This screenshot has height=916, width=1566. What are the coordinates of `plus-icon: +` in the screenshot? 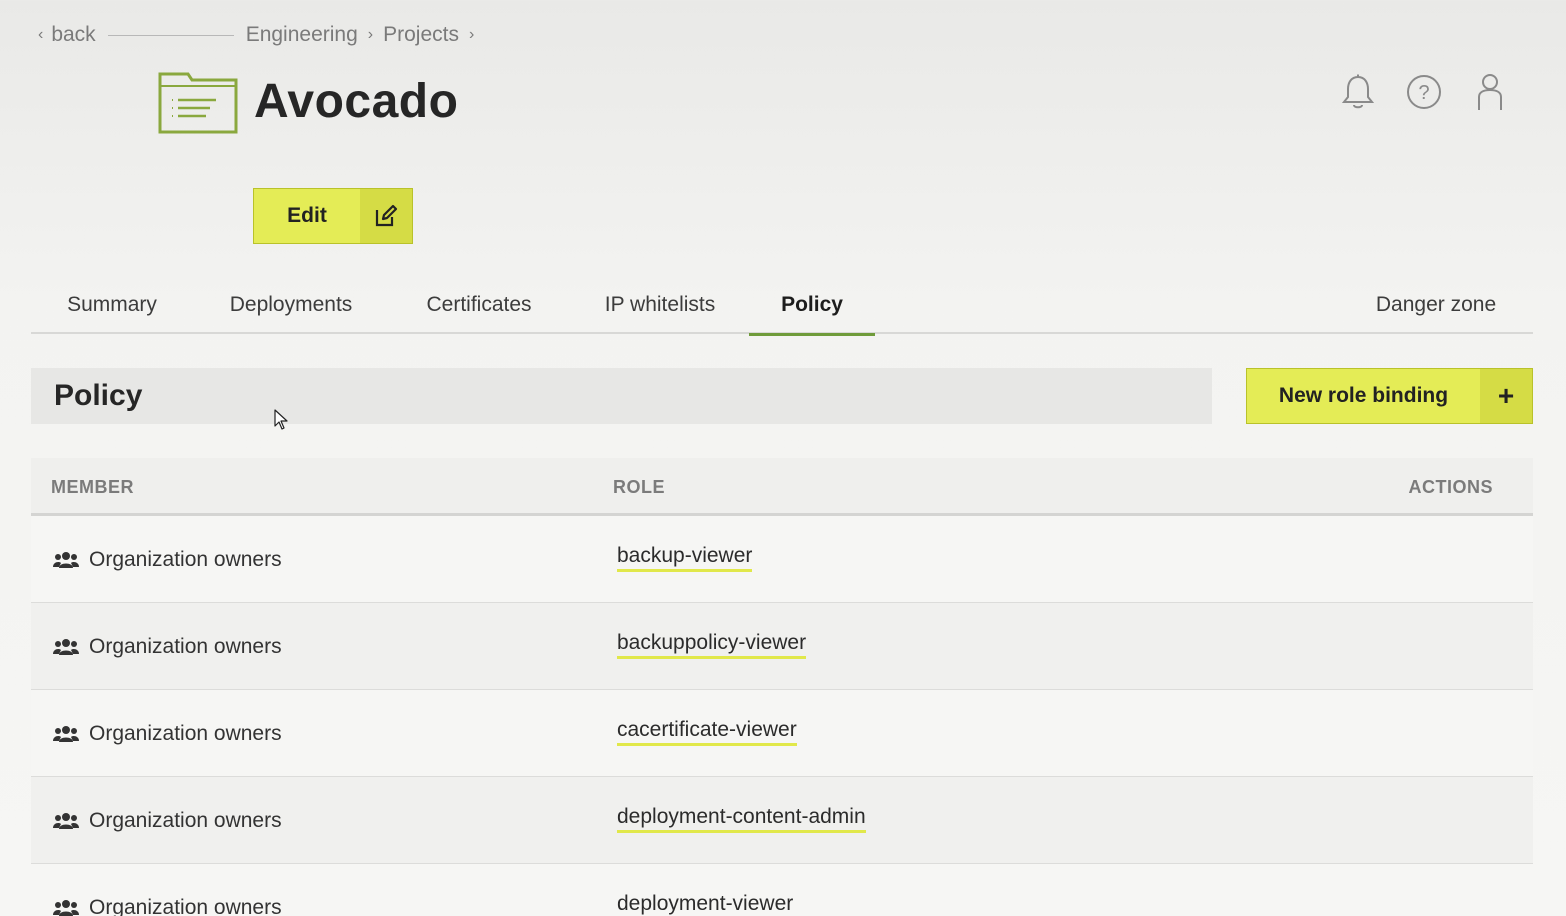 It's located at (1506, 396).